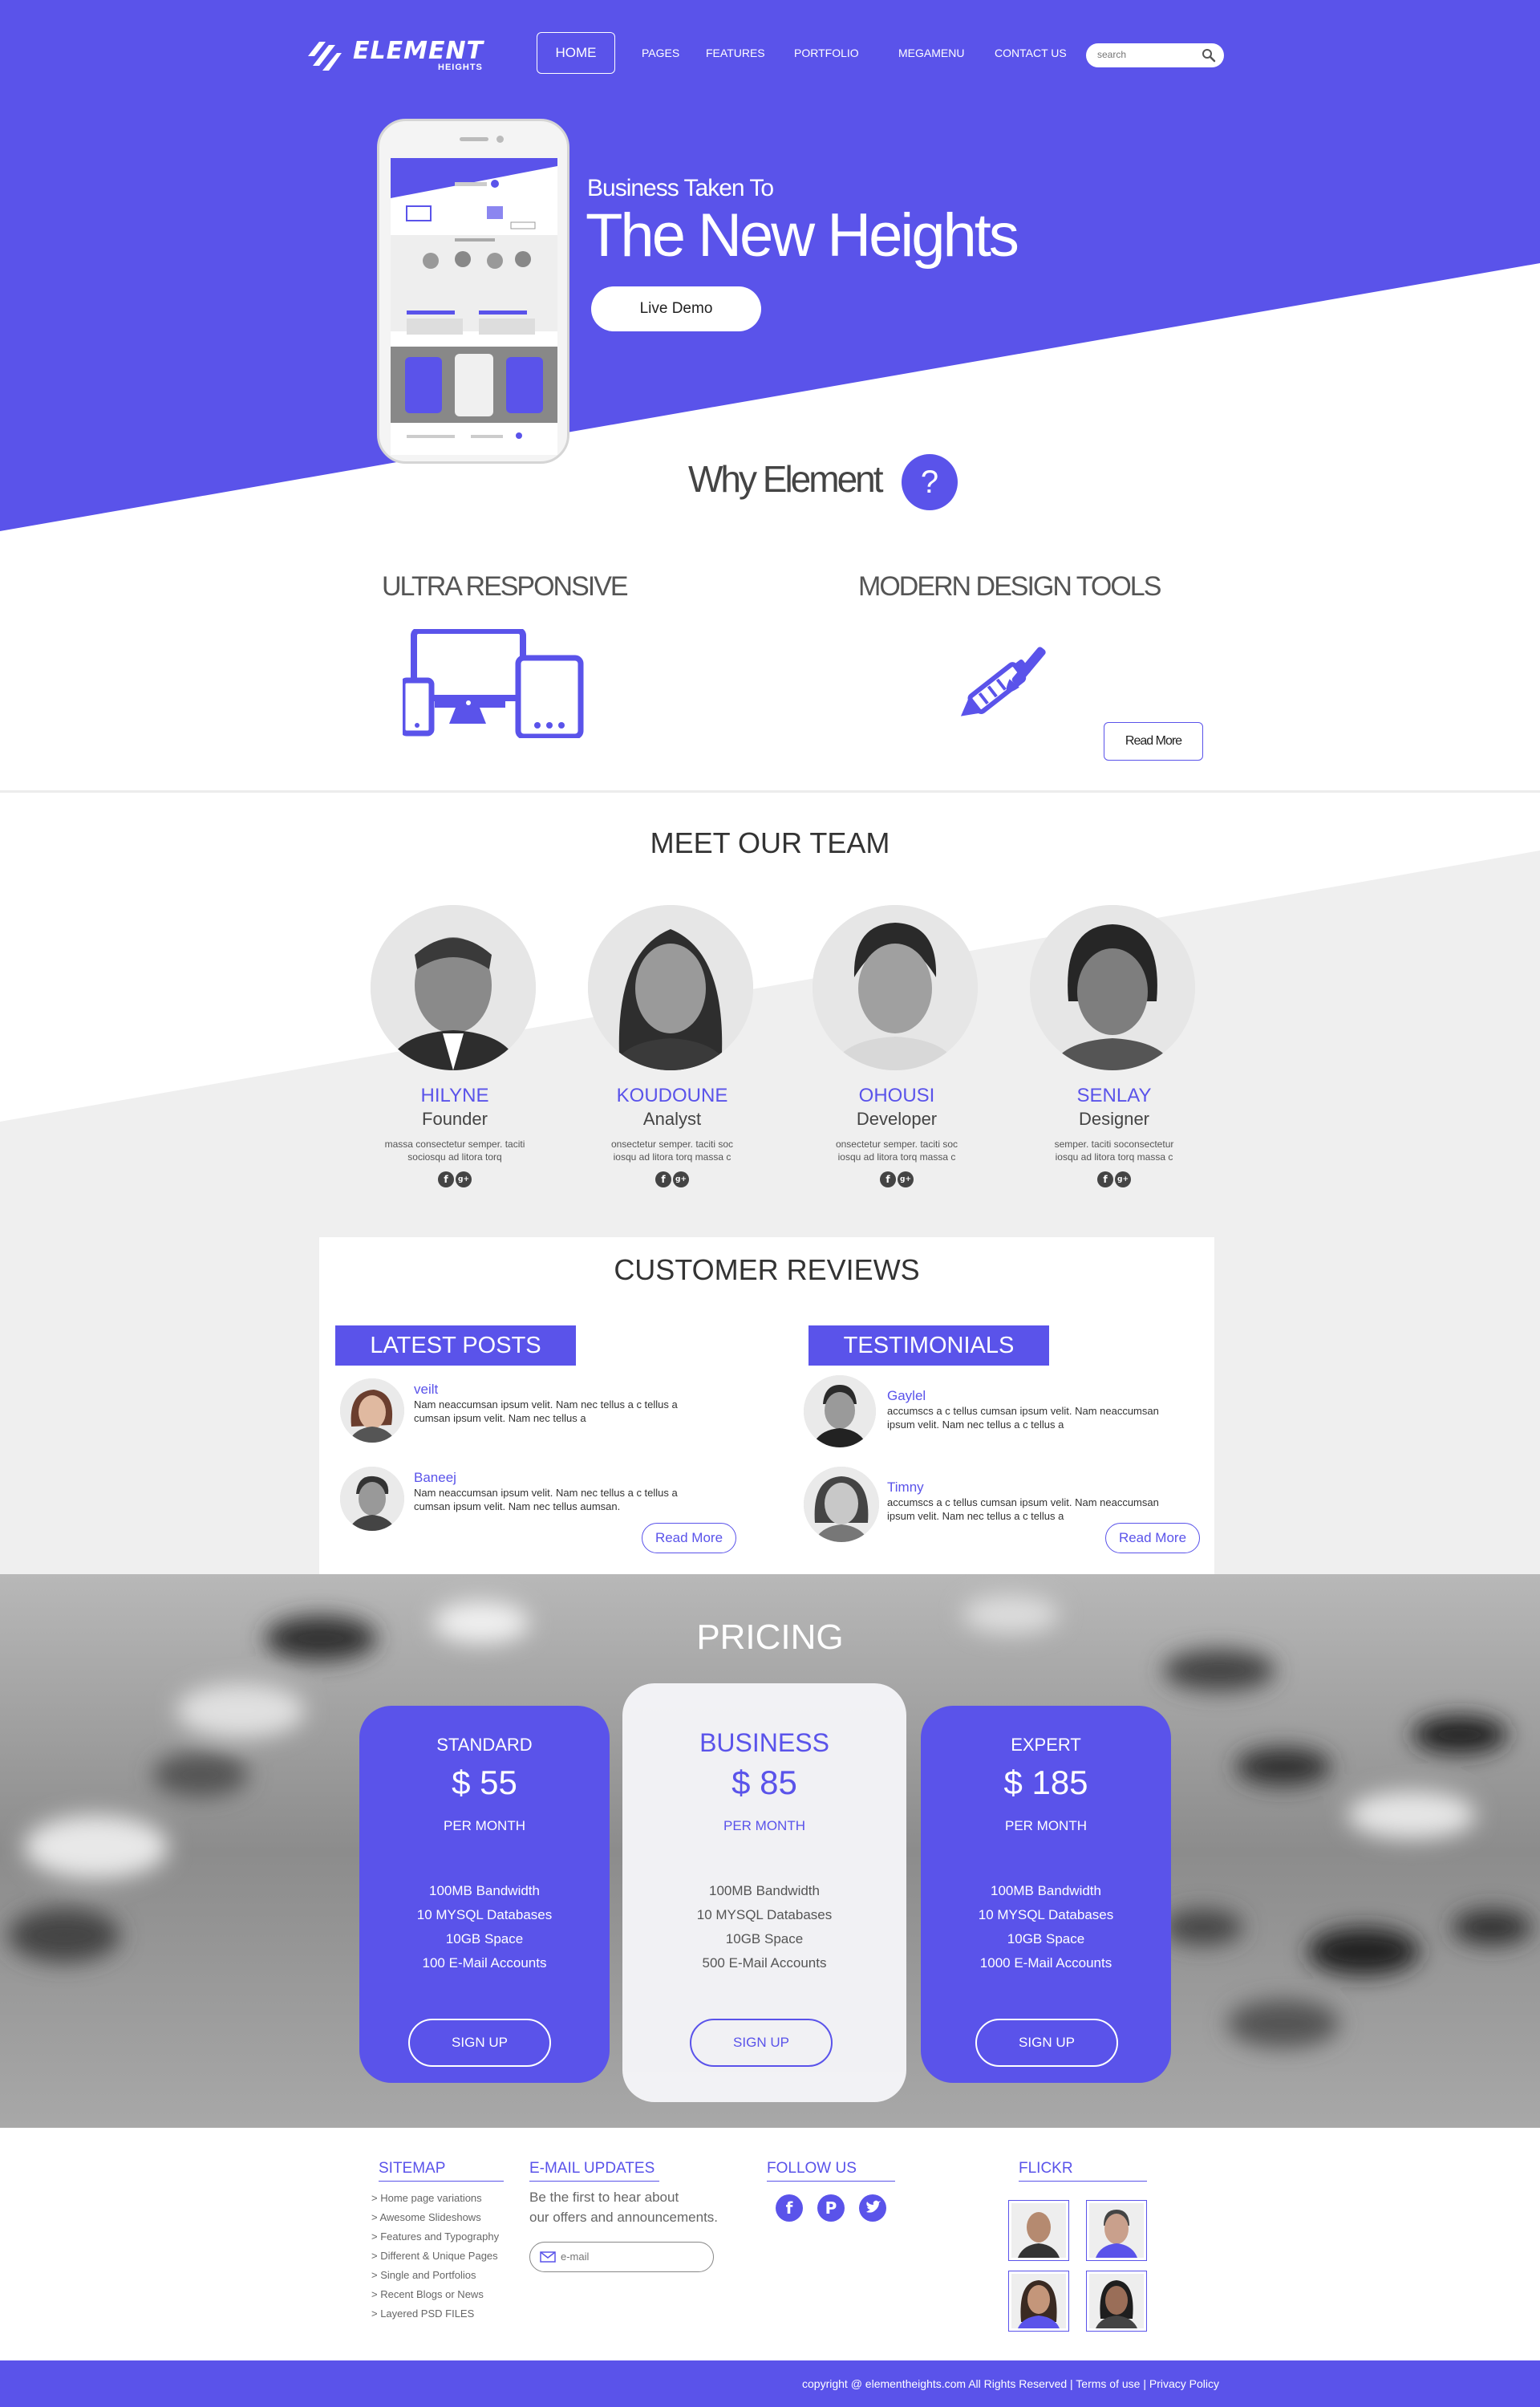 Image resolution: width=1540 pixels, height=2407 pixels. I want to click on member-name: KOUDOUNE, so click(672, 1096).